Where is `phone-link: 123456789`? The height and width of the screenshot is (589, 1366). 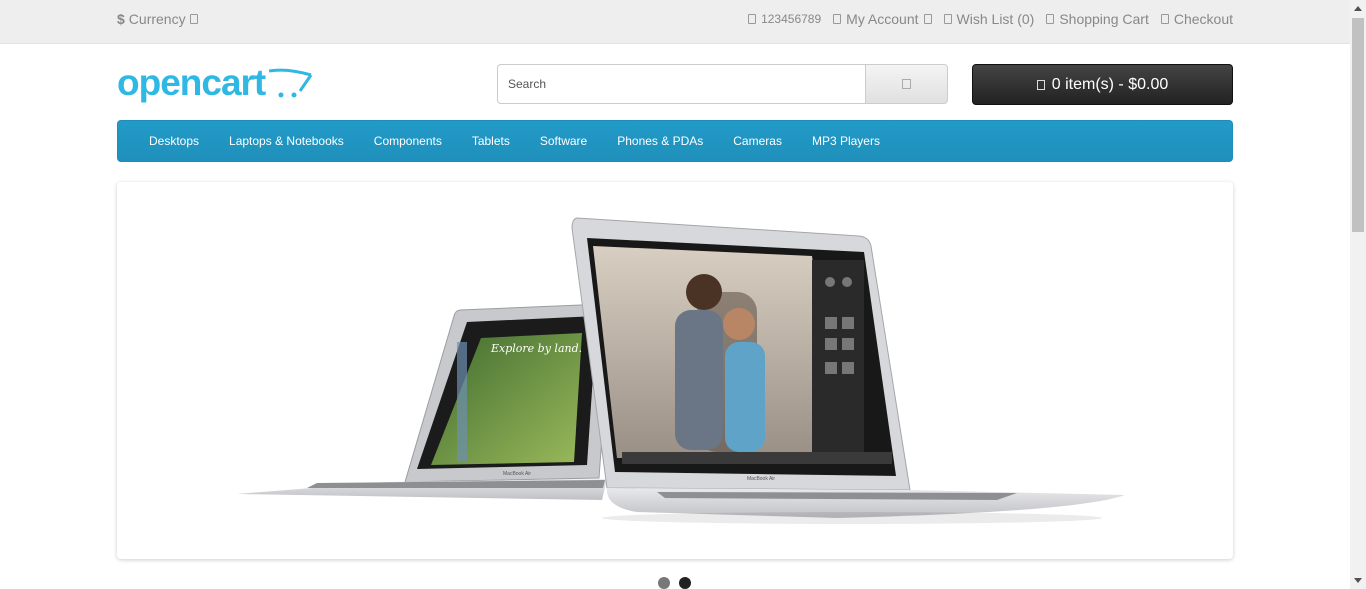
phone-link: 123456789 is located at coordinates (784, 19).